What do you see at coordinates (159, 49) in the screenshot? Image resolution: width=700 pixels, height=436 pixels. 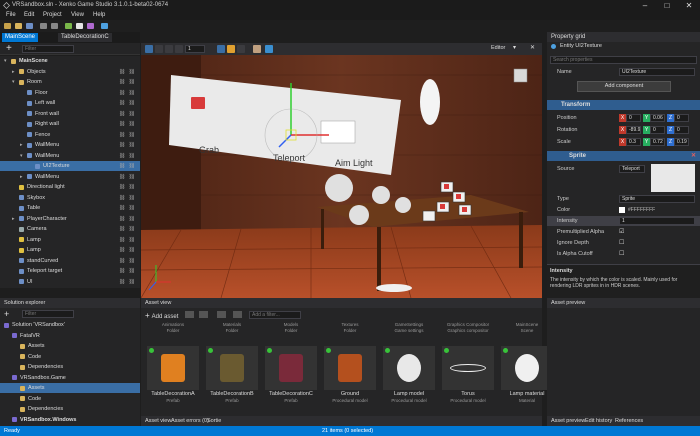 I see `rotate-tool-icon` at bounding box center [159, 49].